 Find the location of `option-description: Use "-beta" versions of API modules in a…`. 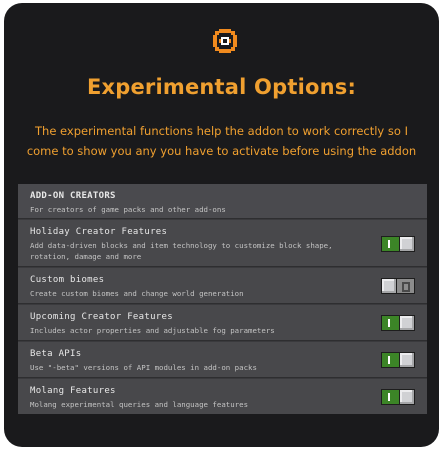

option-description: Use "-beta" versions of API modules in a… is located at coordinates (143, 367).